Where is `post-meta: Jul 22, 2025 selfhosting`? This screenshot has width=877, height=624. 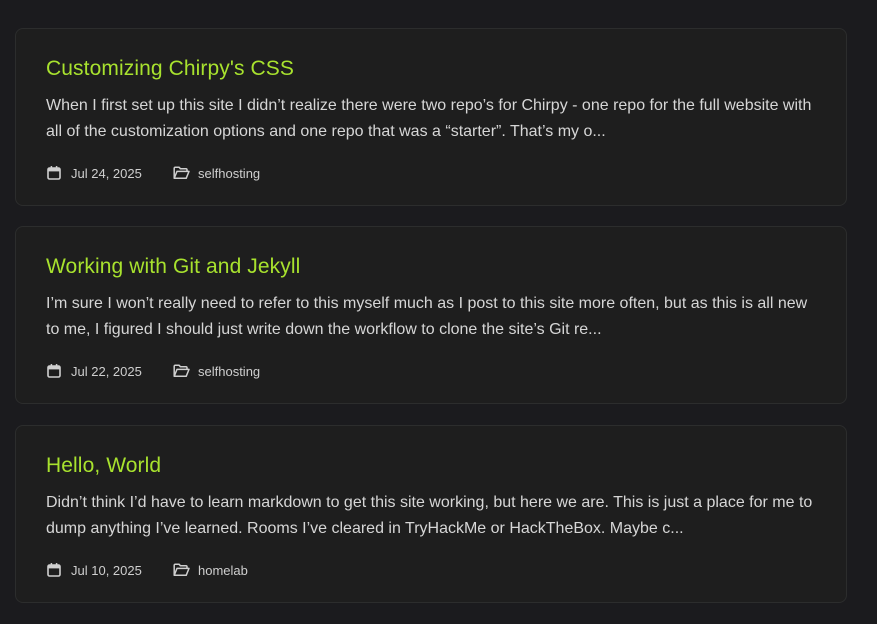 post-meta: Jul 22, 2025 selfhosting is located at coordinates (153, 371).